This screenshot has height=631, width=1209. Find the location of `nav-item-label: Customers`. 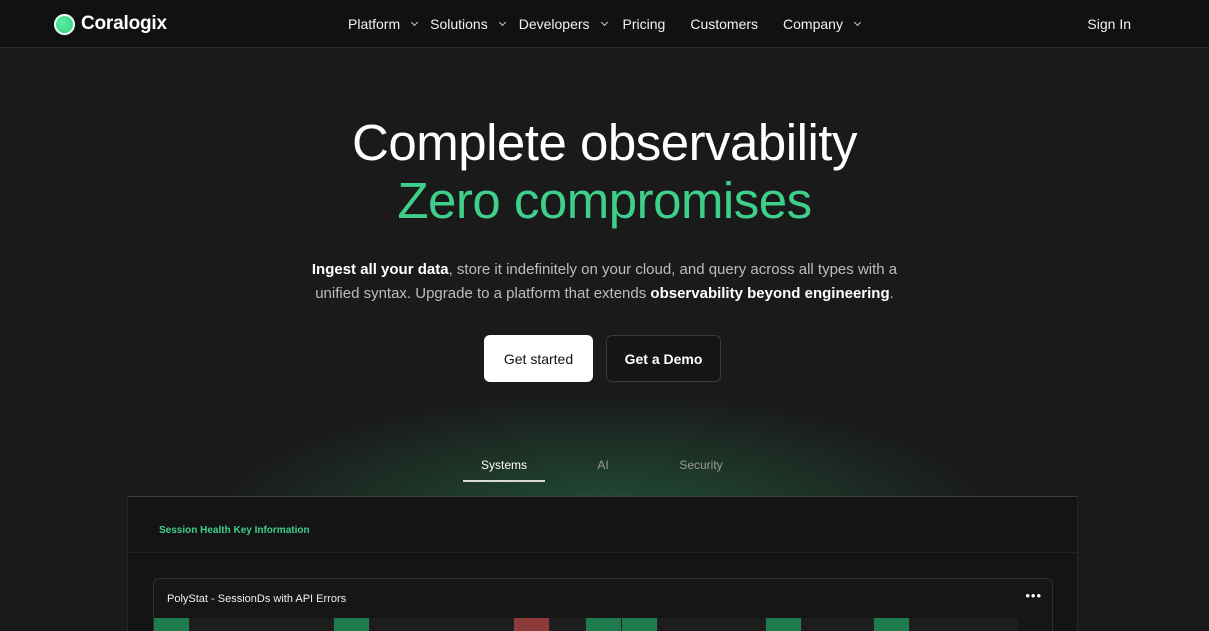

nav-item-label: Customers is located at coordinates (724, 24).